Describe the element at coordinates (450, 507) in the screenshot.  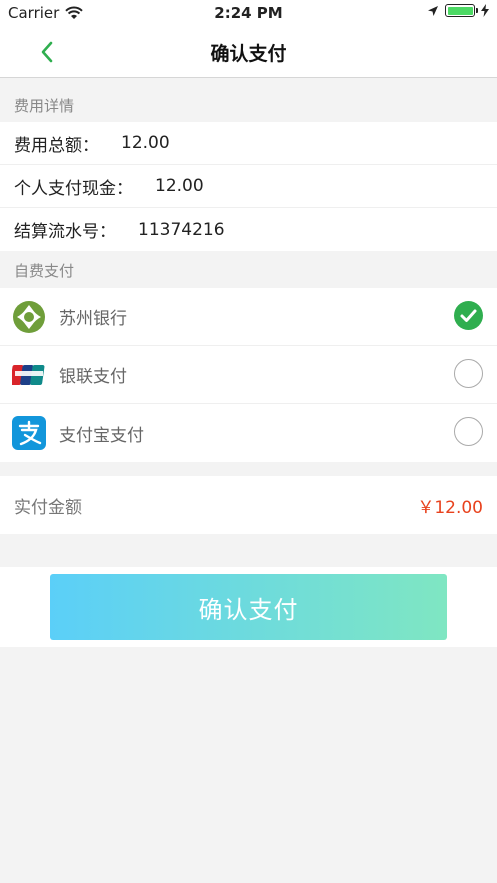
I see `actual-amount-value: ￥12.00` at that location.